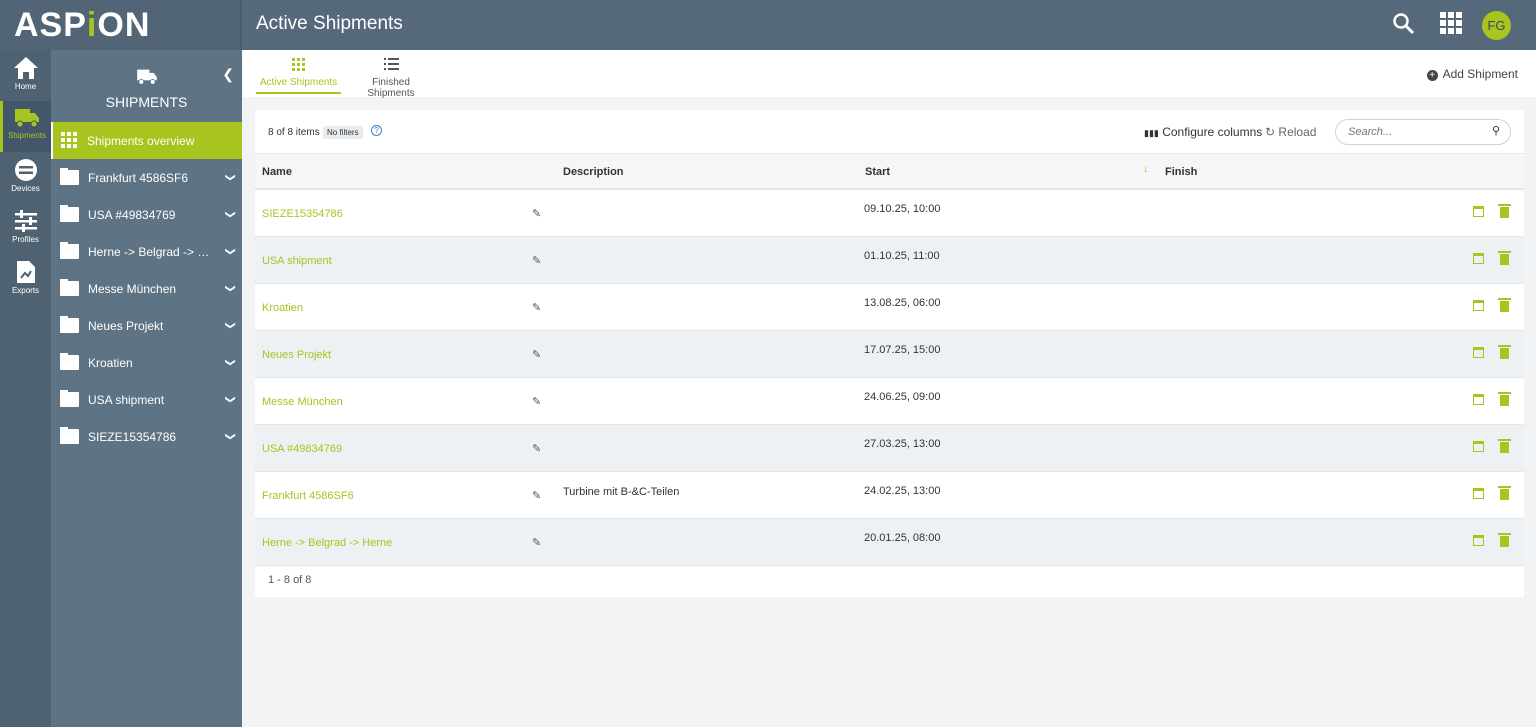 Image resolution: width=1536 pixels, height=727 pixels. I want to click on shipment-name-link: Neues Projekt, so click(296, 355).